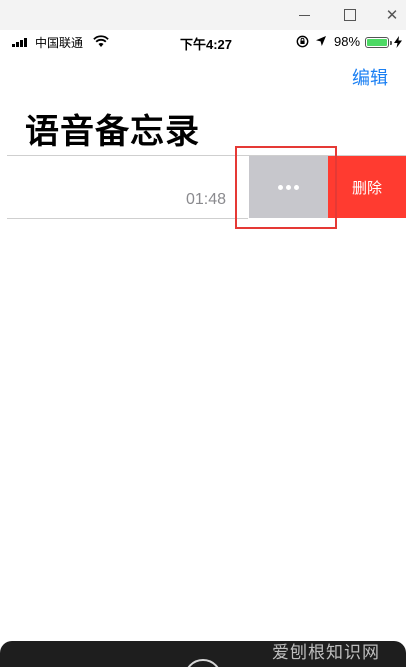 The width and height of the screenshot is (406, 667). I want to click on more-actions-button, so click(288, 187).